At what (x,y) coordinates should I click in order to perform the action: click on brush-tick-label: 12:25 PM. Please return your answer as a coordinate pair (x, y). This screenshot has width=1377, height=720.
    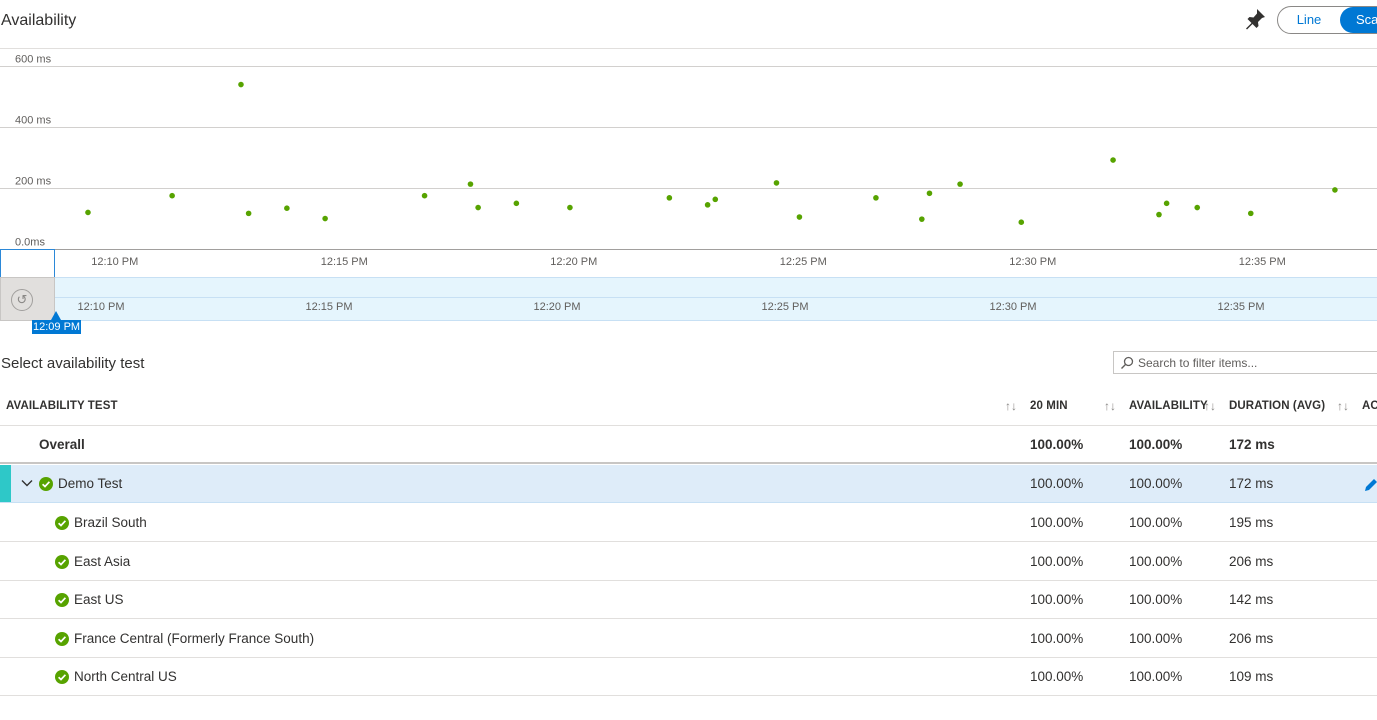
    Looking at the image, I should click on (785, 307).